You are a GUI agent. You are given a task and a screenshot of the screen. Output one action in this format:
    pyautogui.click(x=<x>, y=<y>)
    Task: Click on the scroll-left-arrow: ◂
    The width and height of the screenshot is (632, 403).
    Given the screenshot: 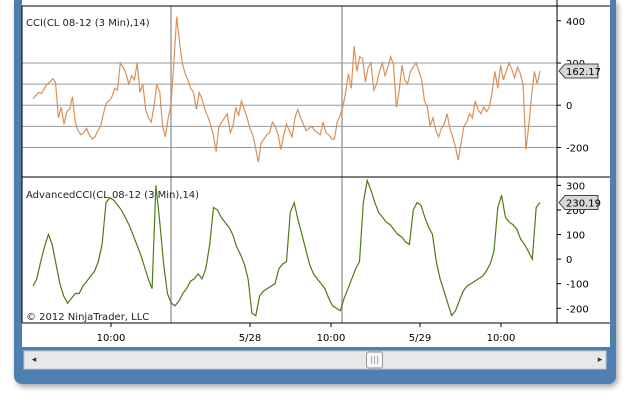 What is the action you would take?
    pyautogui.click(x=34, y=360)
    